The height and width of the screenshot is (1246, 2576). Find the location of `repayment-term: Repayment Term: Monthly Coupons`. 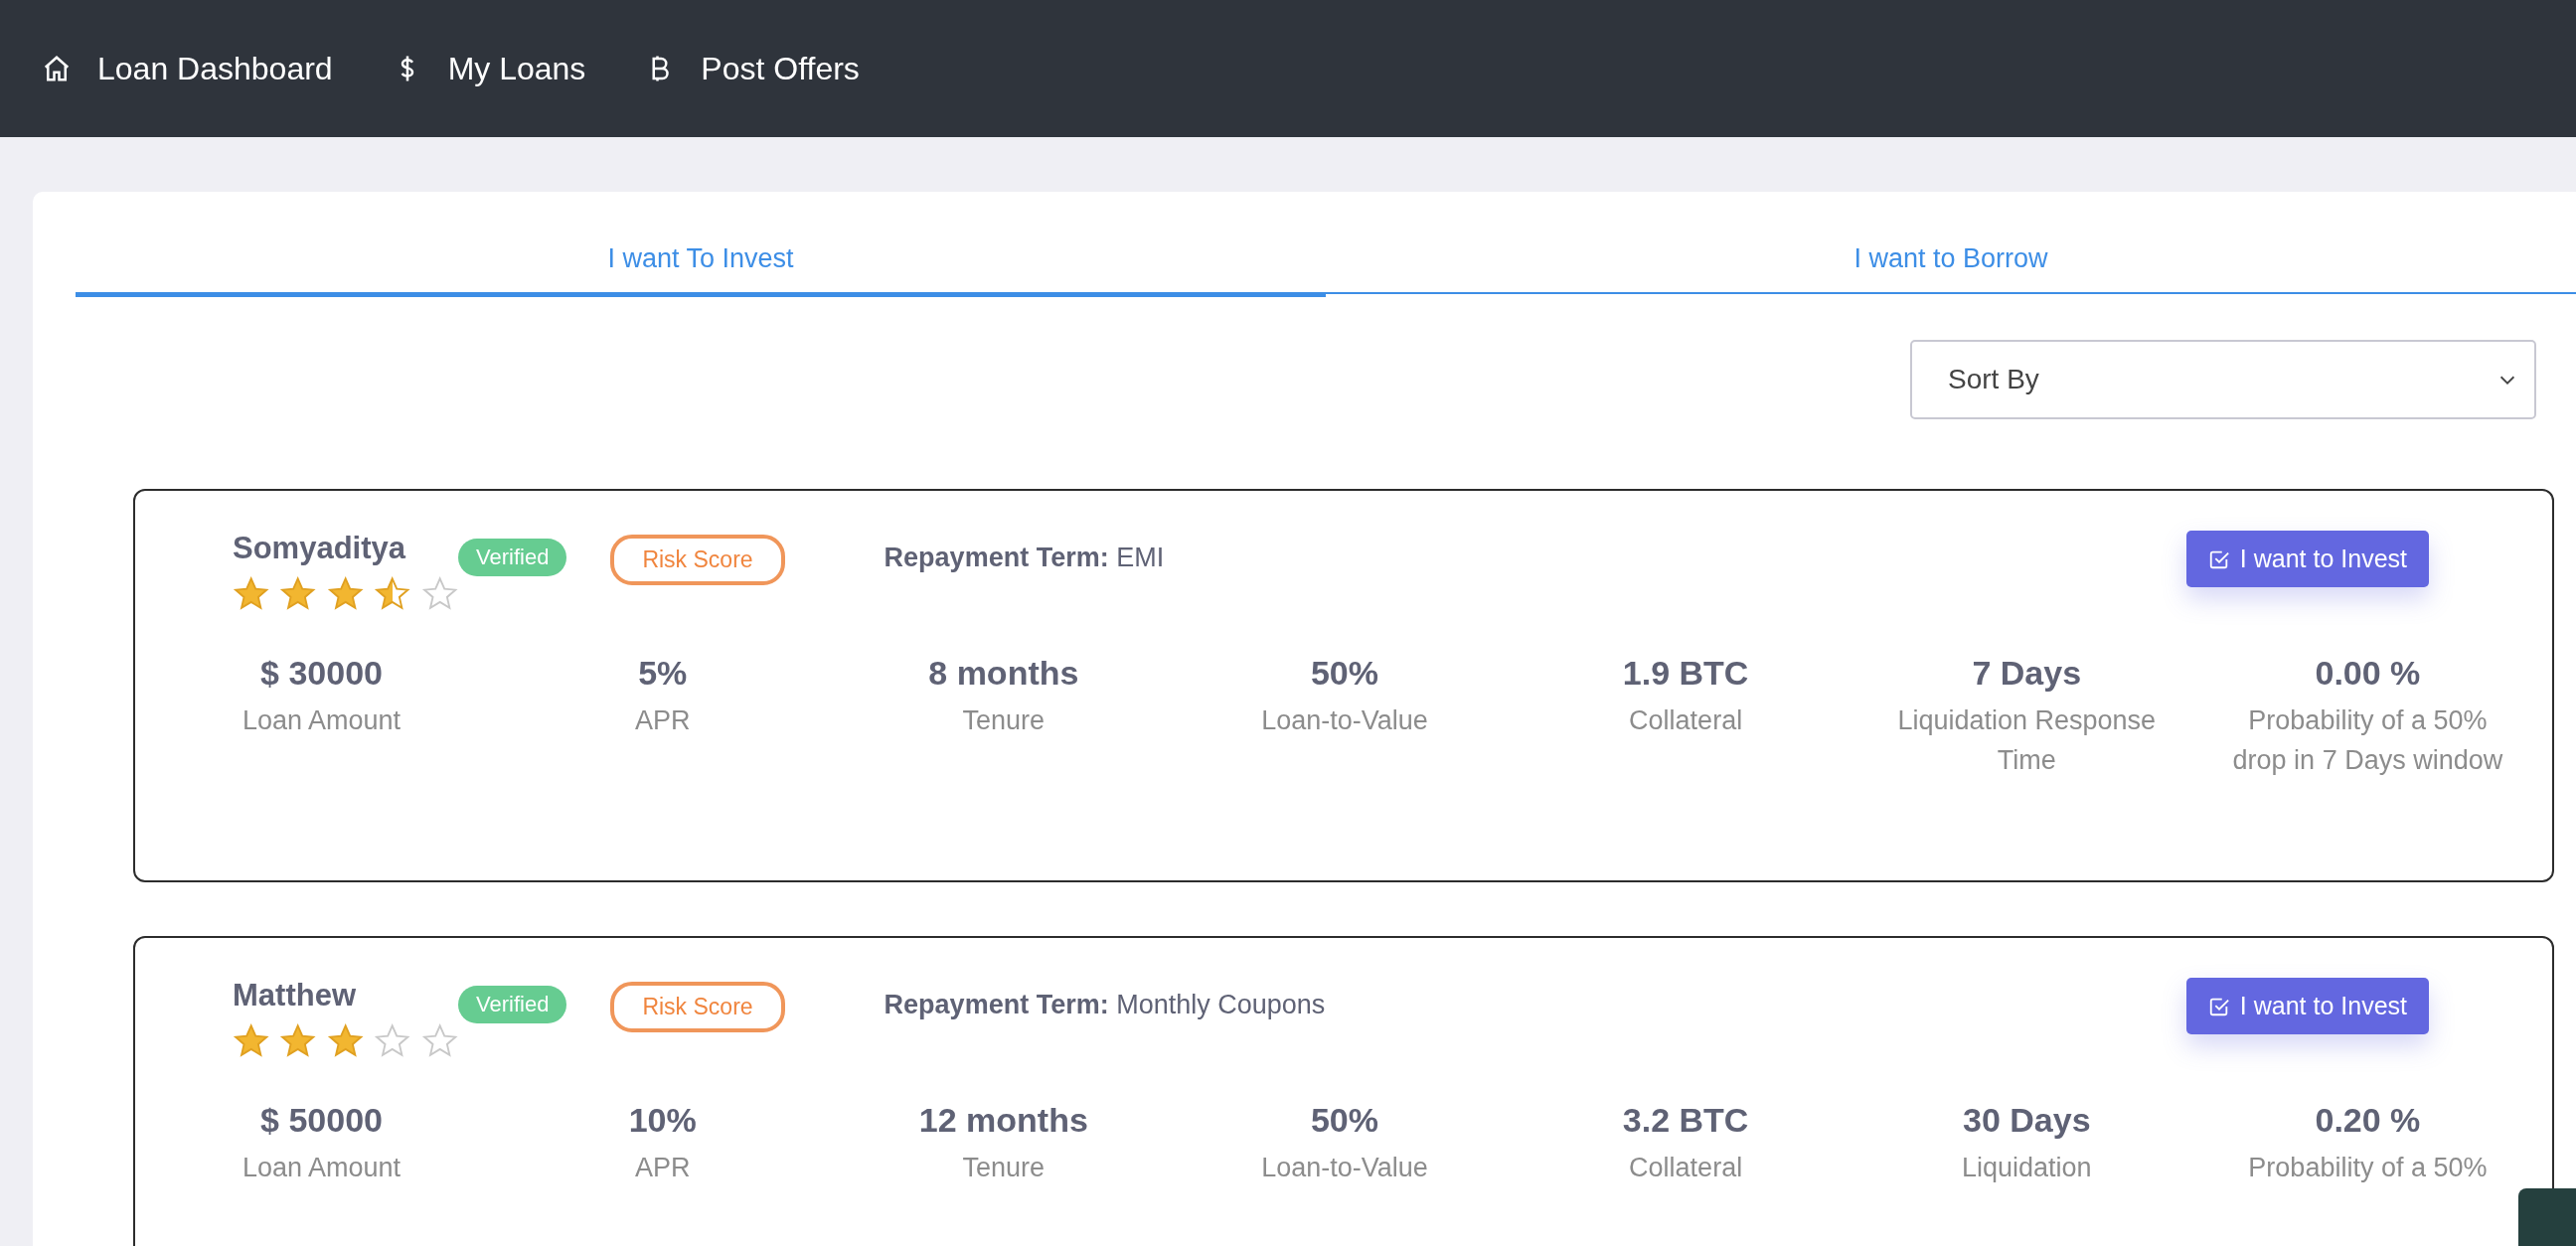

repayment-term: Repayment Term: Monthly Coupons is located at coordinates (1105, 1005).